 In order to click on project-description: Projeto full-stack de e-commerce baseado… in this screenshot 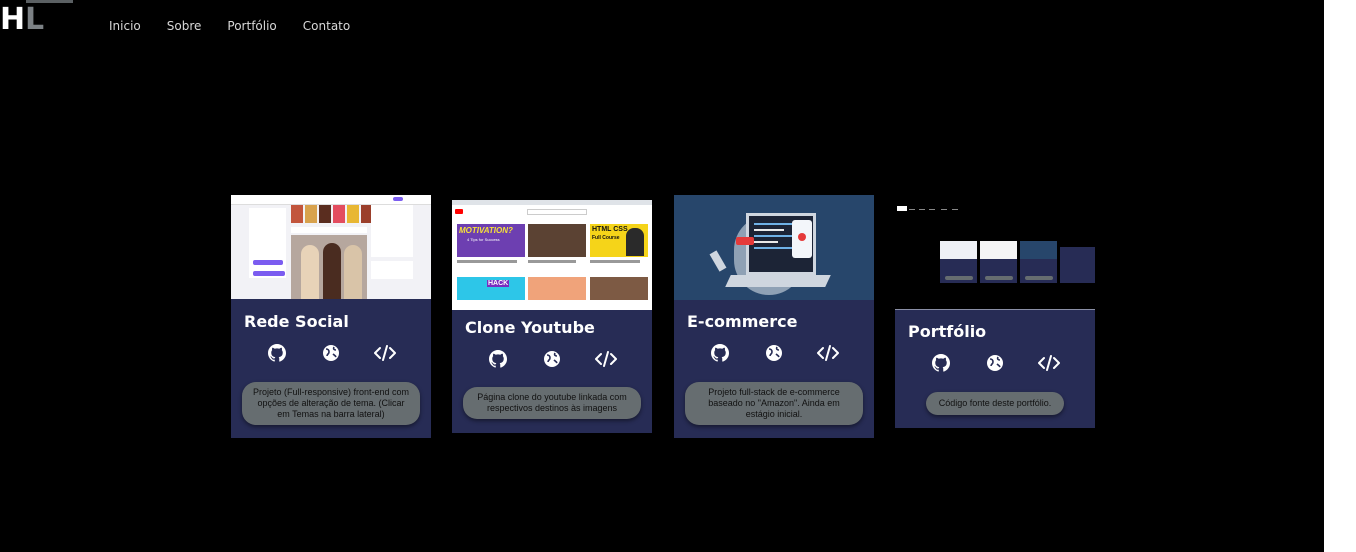, I will do `click(774, 403)`.